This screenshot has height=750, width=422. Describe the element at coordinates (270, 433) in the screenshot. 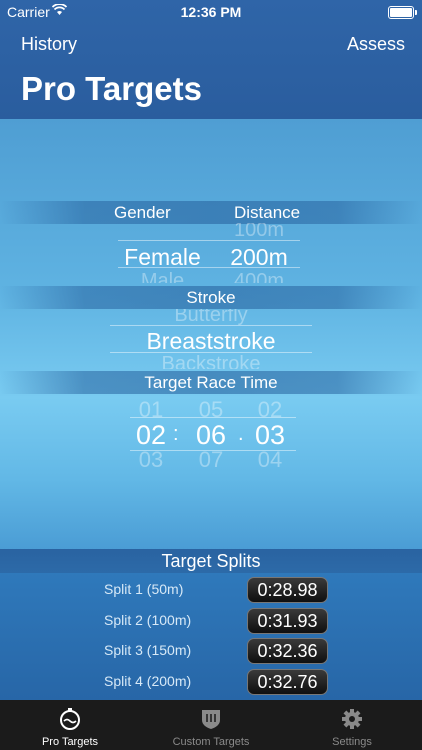

I see `hundredths-picker: 02 03 04` at that location.